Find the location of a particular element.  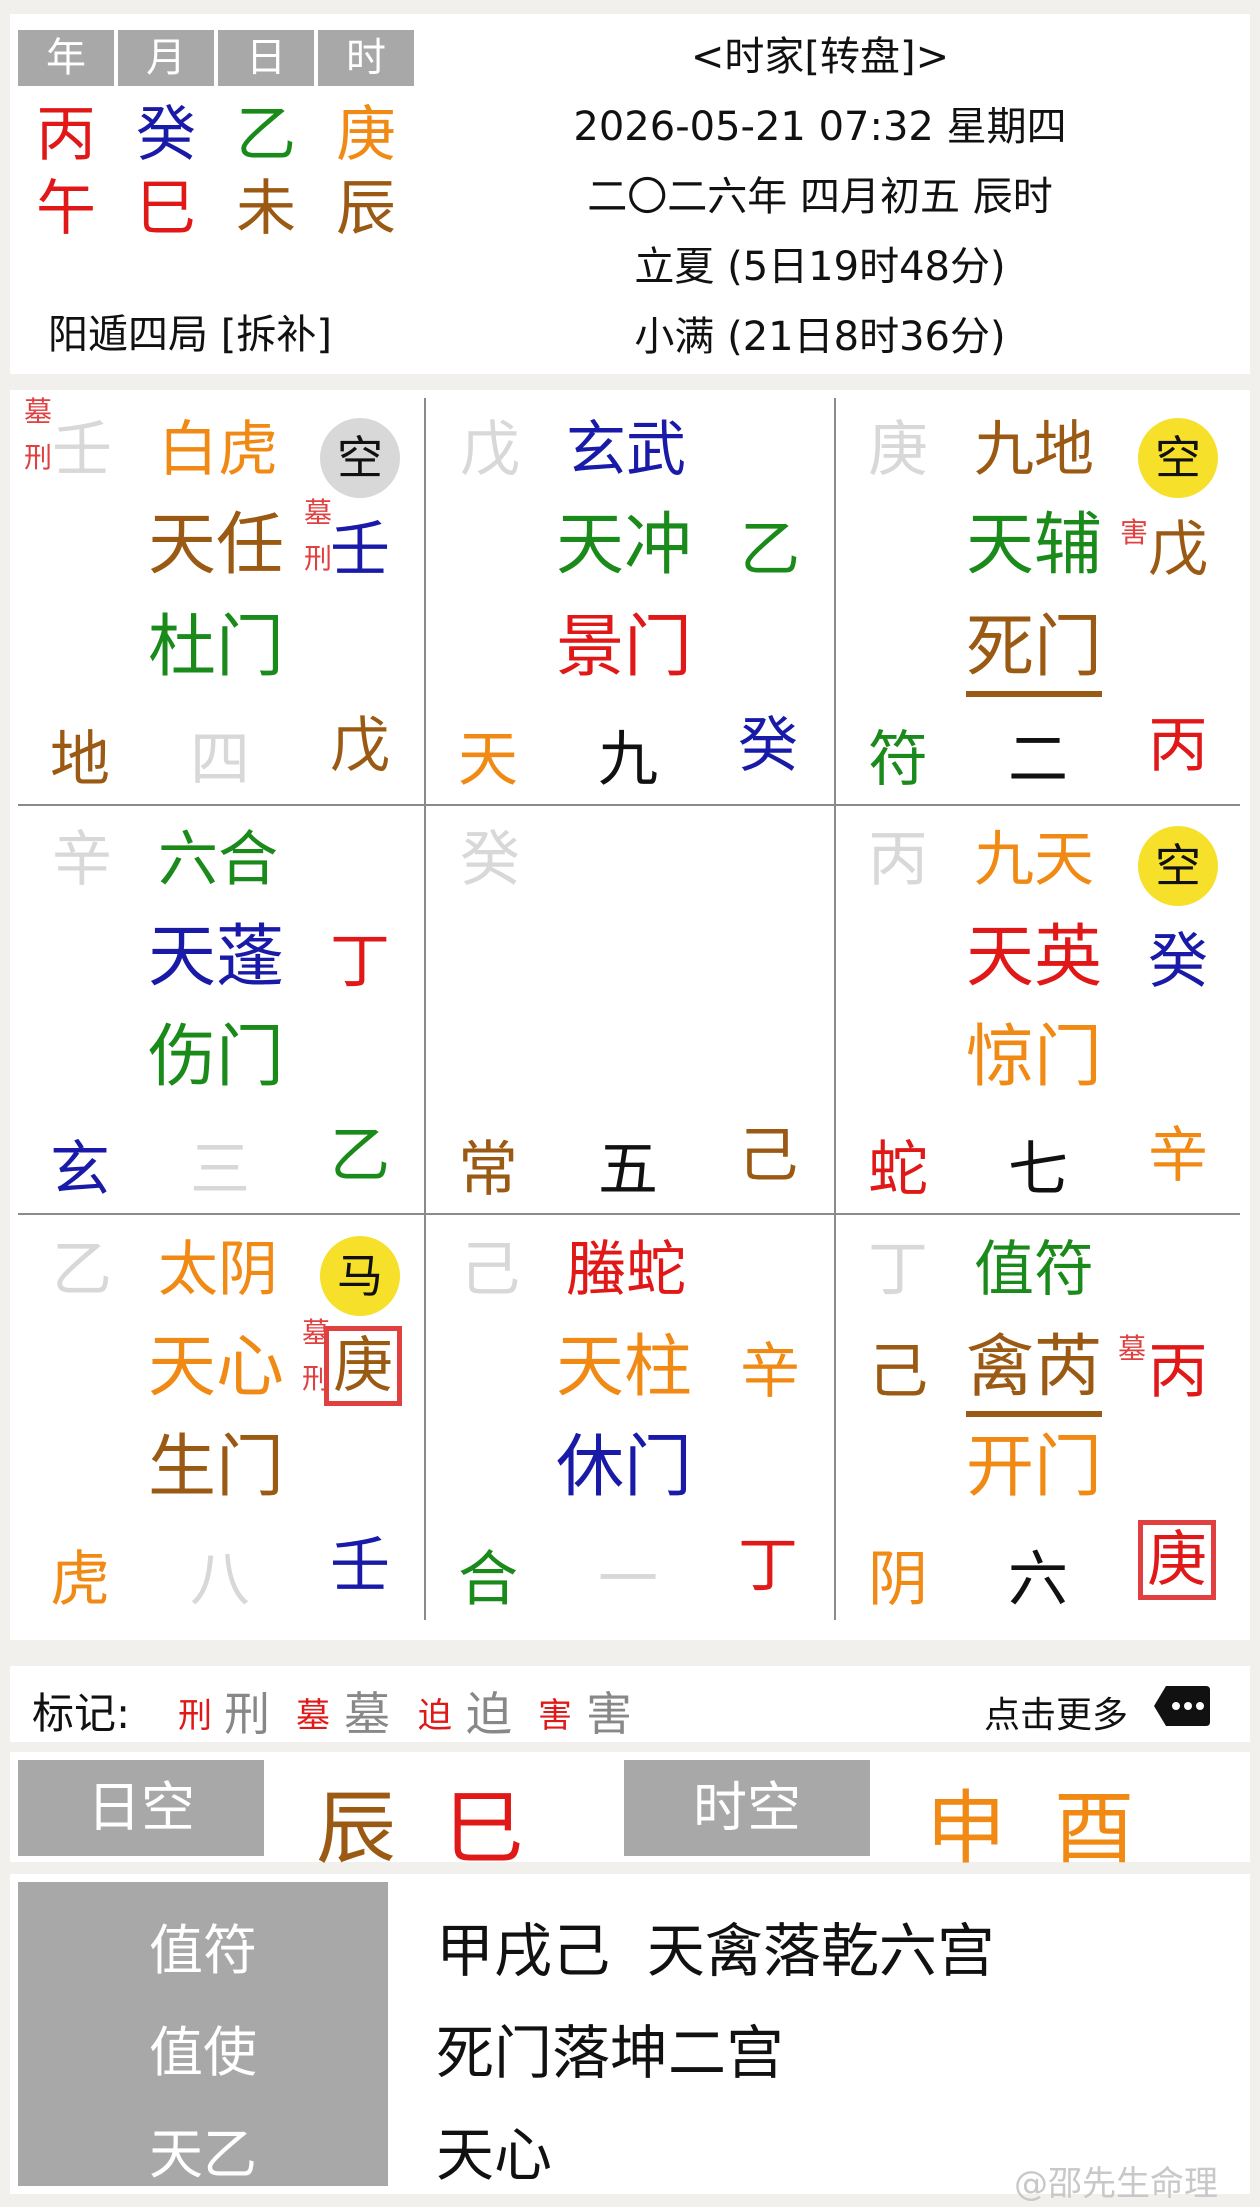

legend-mu-big: 墓 is located at coordinates (367, 1714).